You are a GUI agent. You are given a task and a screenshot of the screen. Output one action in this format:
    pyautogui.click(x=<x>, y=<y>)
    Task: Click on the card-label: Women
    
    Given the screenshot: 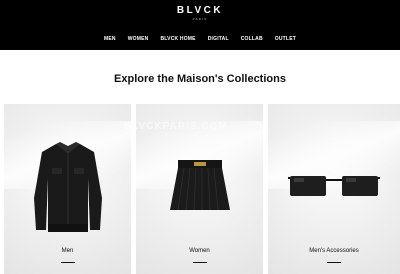 What is the action you would take?
    pyautogui.click(x=199, y=251)
    